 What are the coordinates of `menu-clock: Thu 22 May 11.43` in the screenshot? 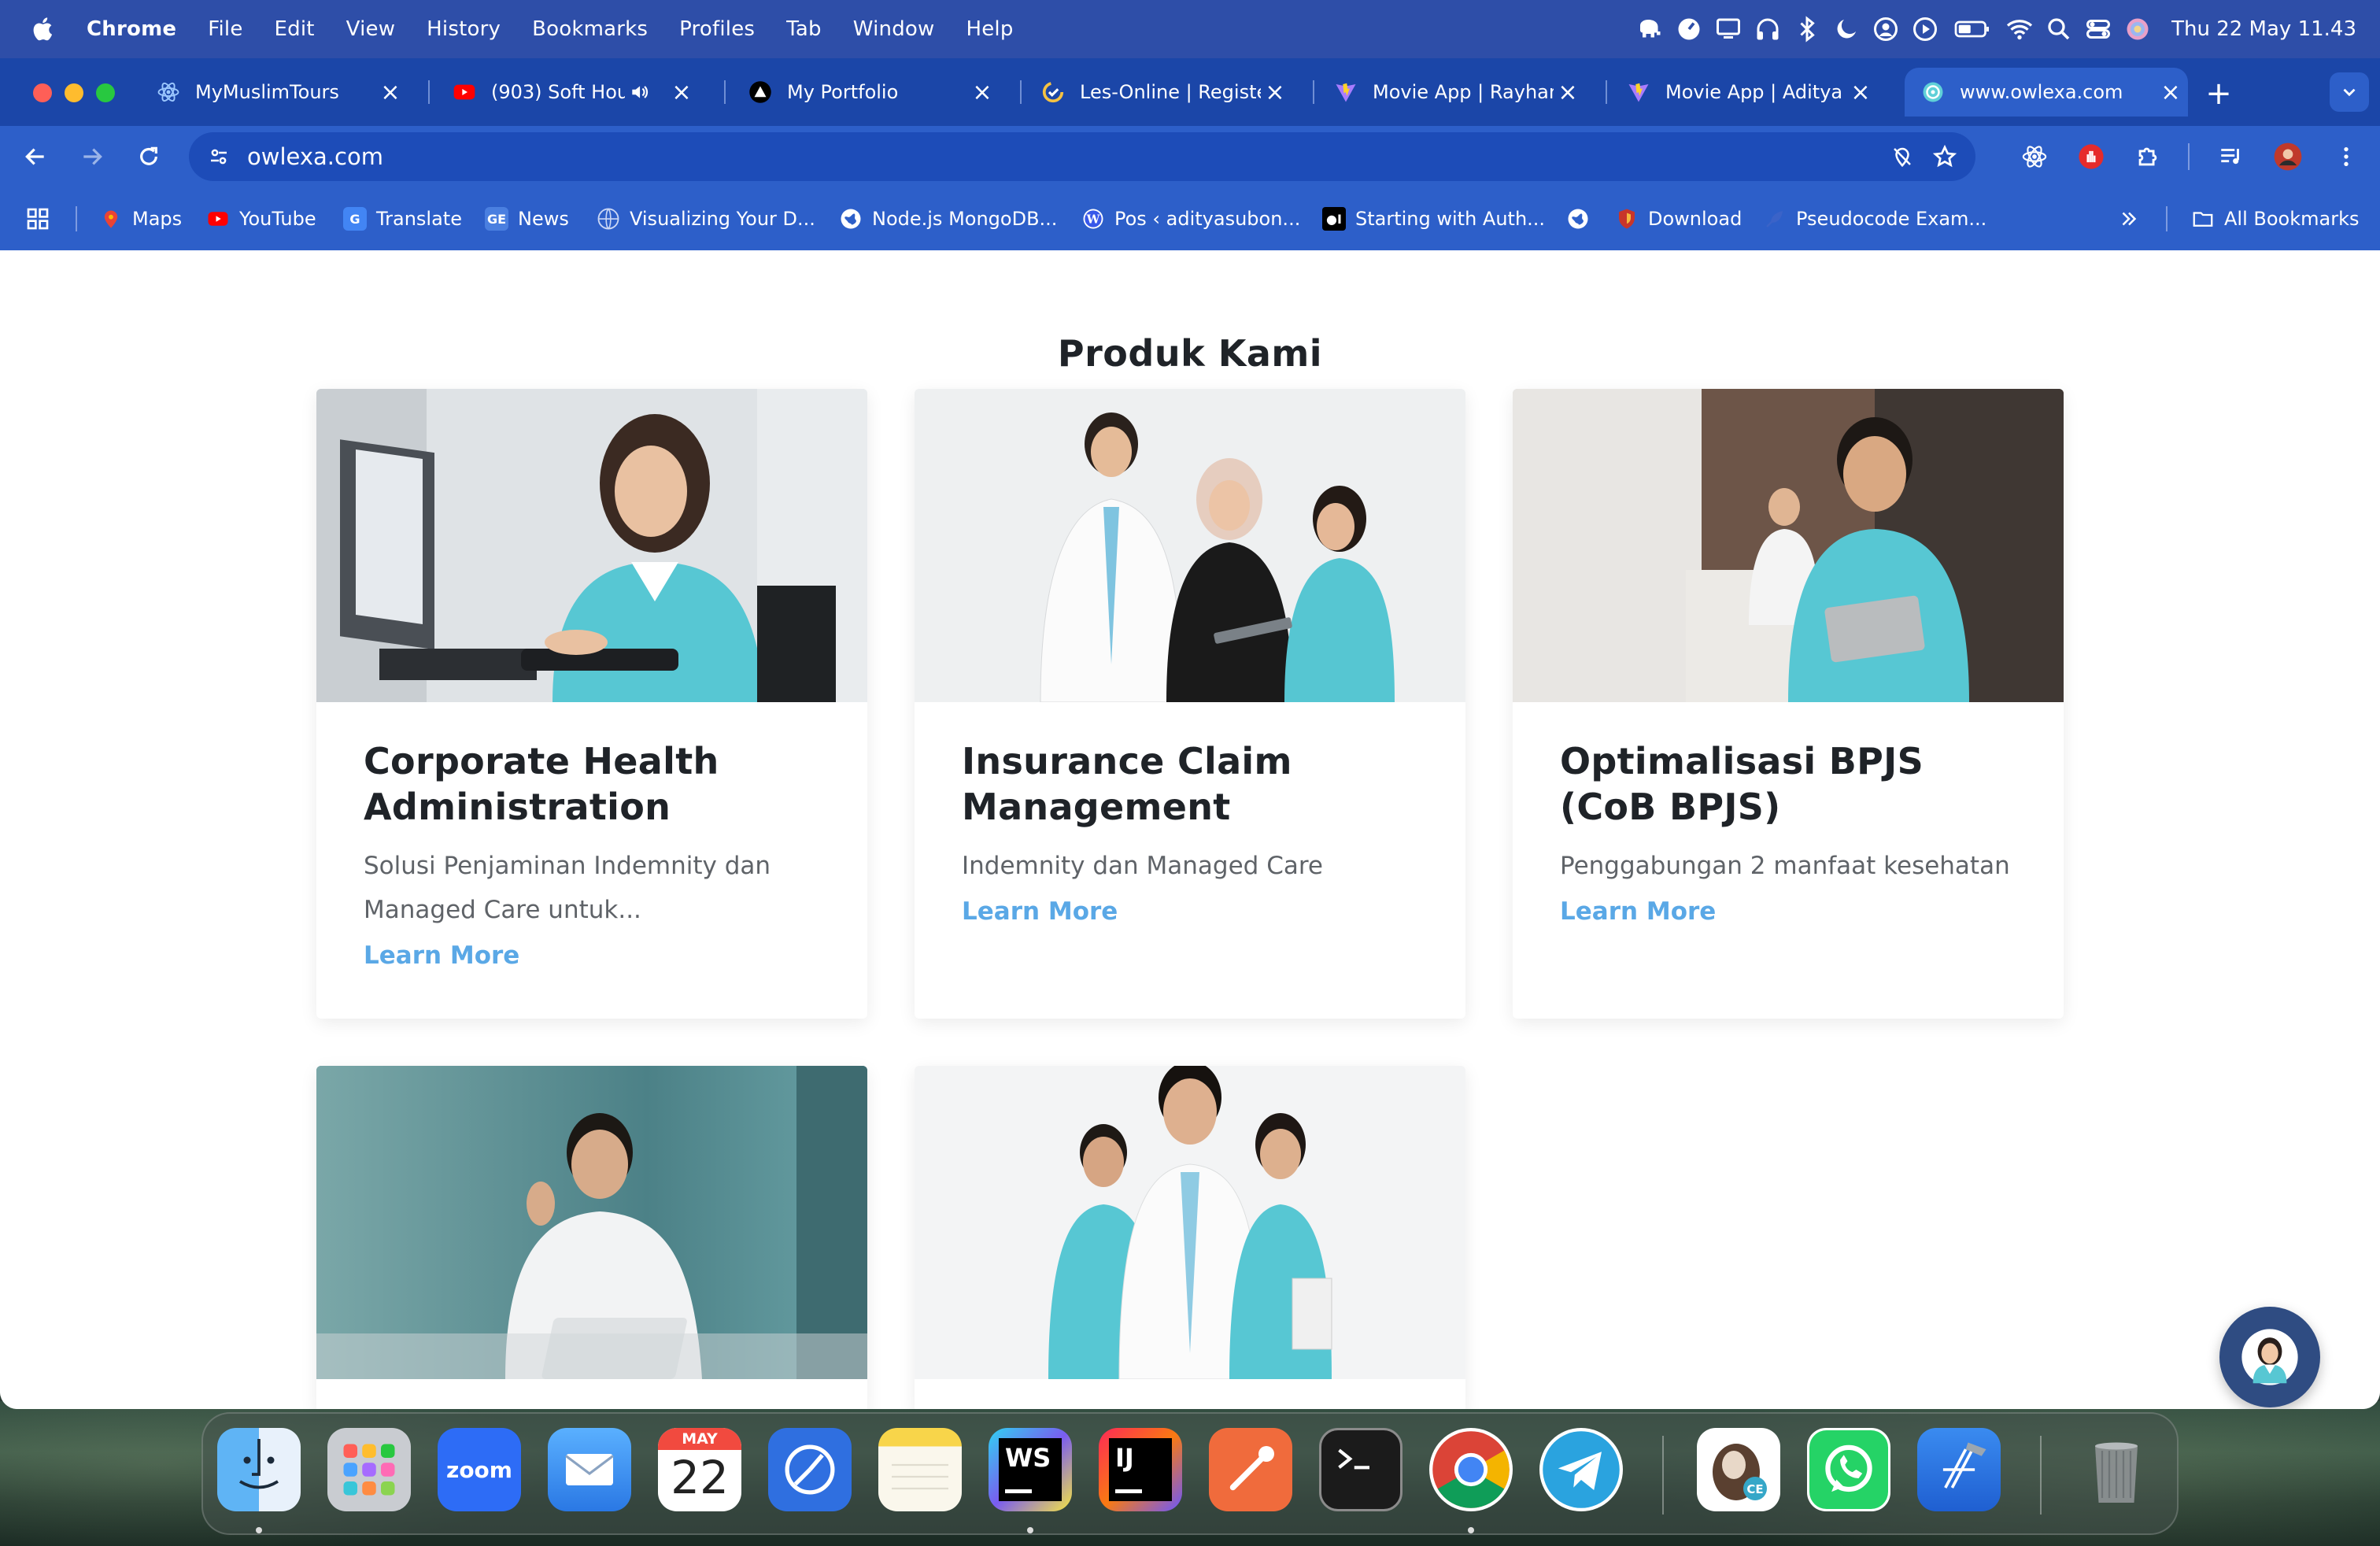 It's located at (2263, 29).